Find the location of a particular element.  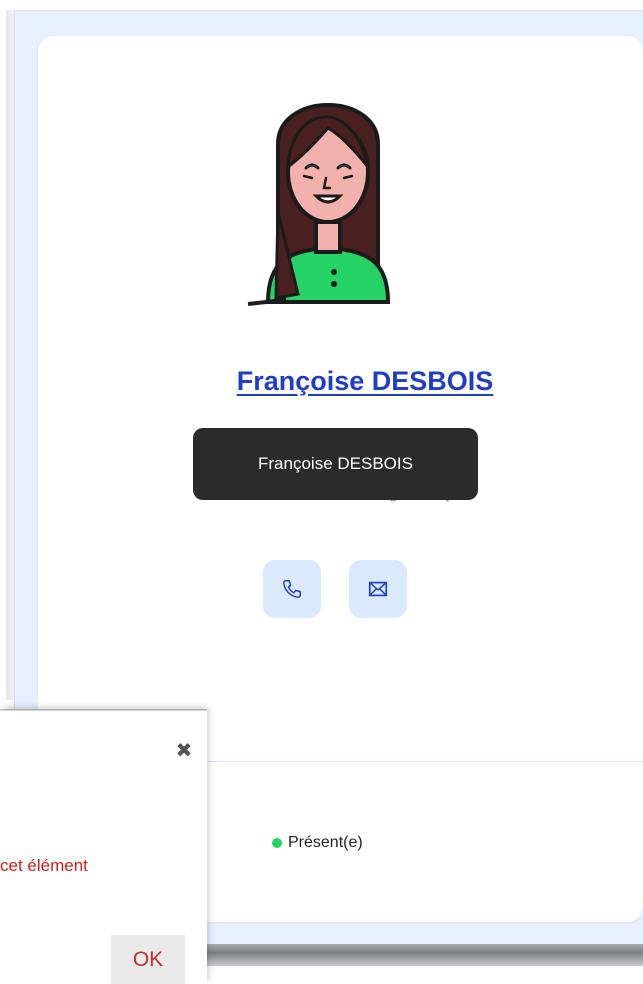

mail-icon is located at coordinates (378, 589).